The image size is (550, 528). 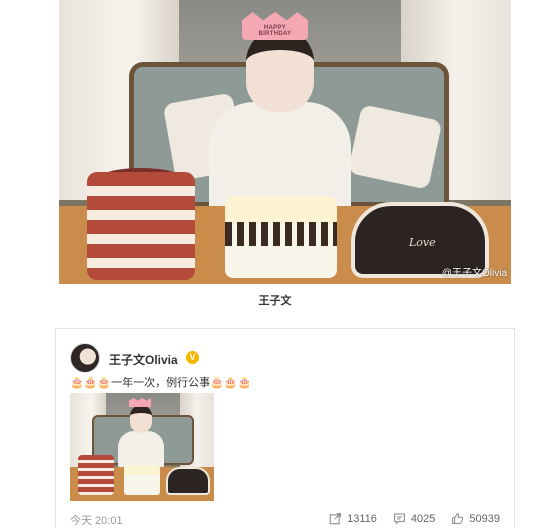 I want to click on thumb-person-body, so click(x=141, y=450).